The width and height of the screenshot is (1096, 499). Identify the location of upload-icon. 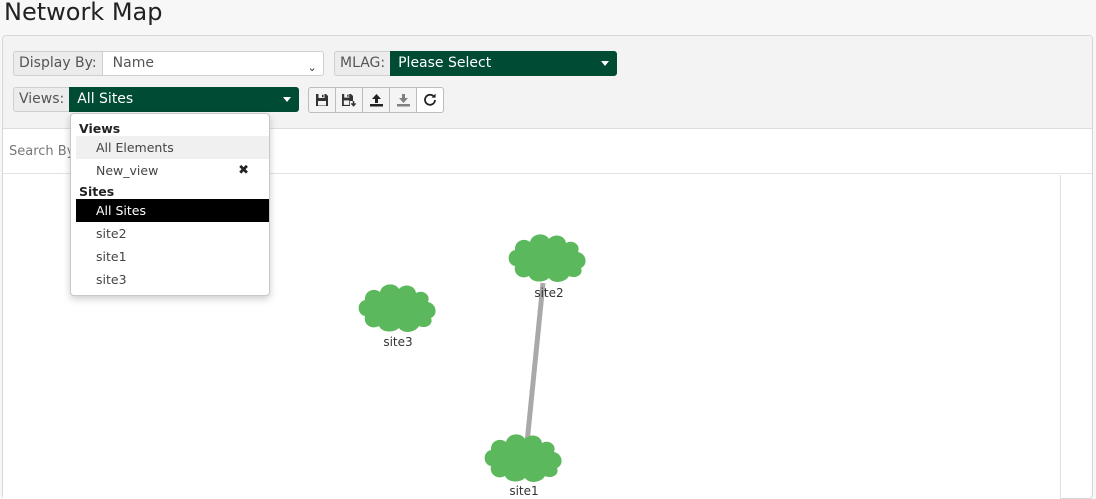
(376, 100).